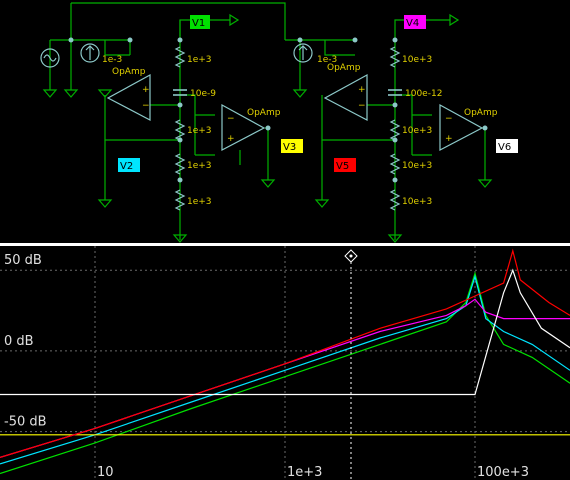 This screenshot has height=480, width=570. What do you see at coordinates (126, 166) in the screenshot?
I see `probe-v2-label: V2` at bounding box center [126, 166].